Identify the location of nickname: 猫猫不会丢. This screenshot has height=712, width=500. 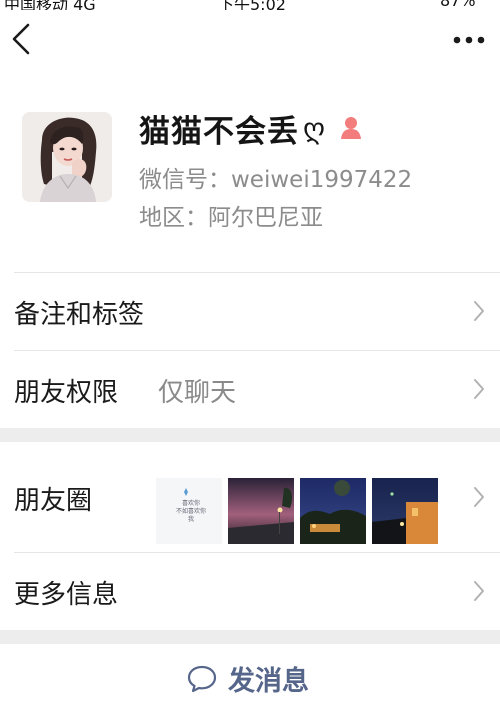
(219, 131).